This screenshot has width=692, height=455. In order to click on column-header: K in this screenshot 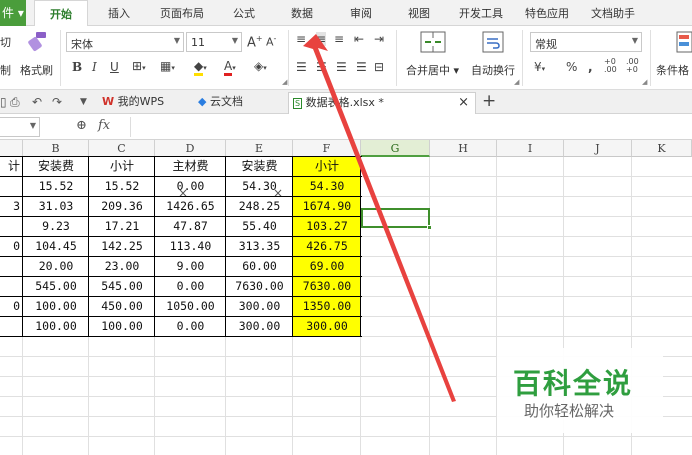, I will do `click(662, 148)`.